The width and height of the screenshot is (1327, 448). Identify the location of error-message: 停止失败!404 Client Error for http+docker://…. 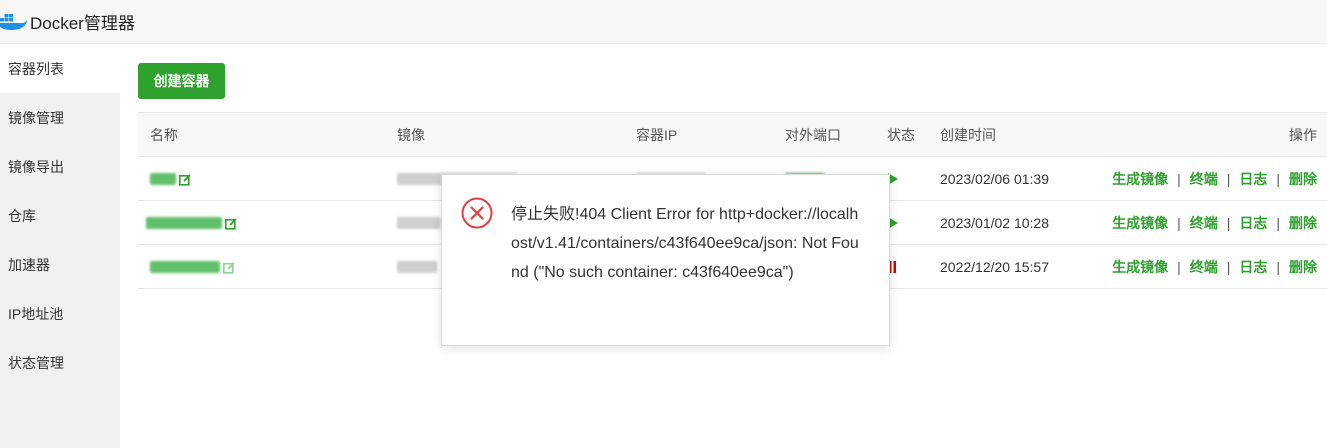
(685, 243).